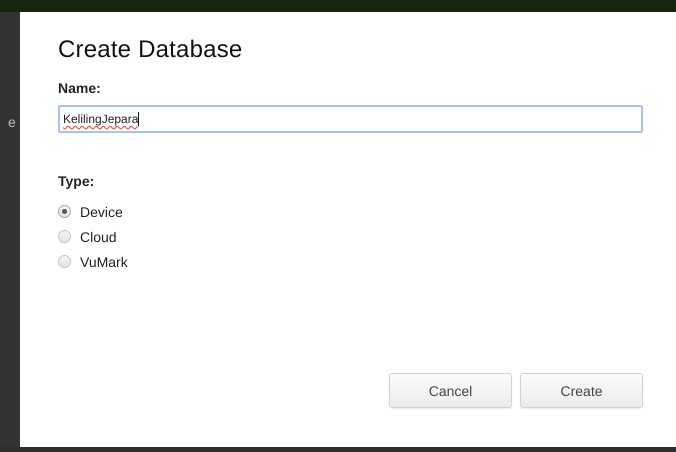  I want to click on cancel-button: Cancel, so click(450, 390).